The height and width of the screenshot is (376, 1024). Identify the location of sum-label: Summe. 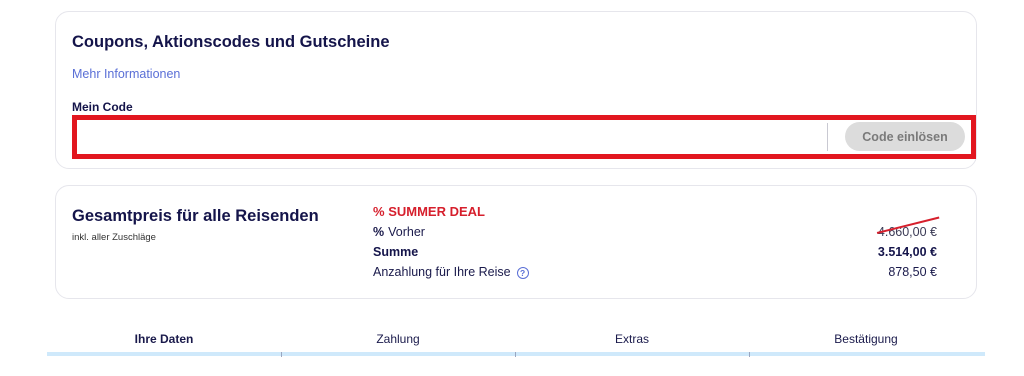
(396, 252).